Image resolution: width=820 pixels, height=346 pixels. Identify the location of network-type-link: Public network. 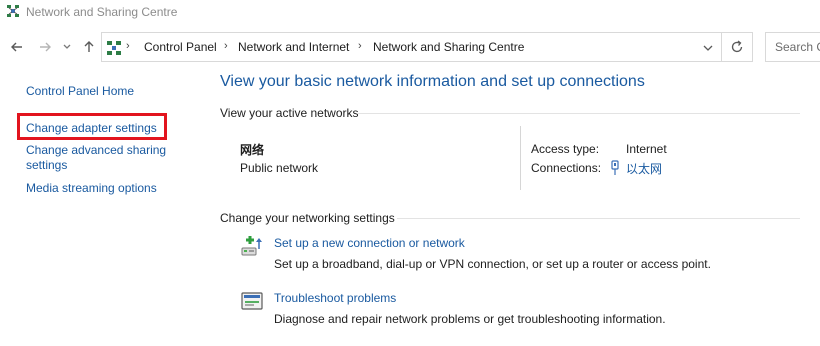
(279, 168).